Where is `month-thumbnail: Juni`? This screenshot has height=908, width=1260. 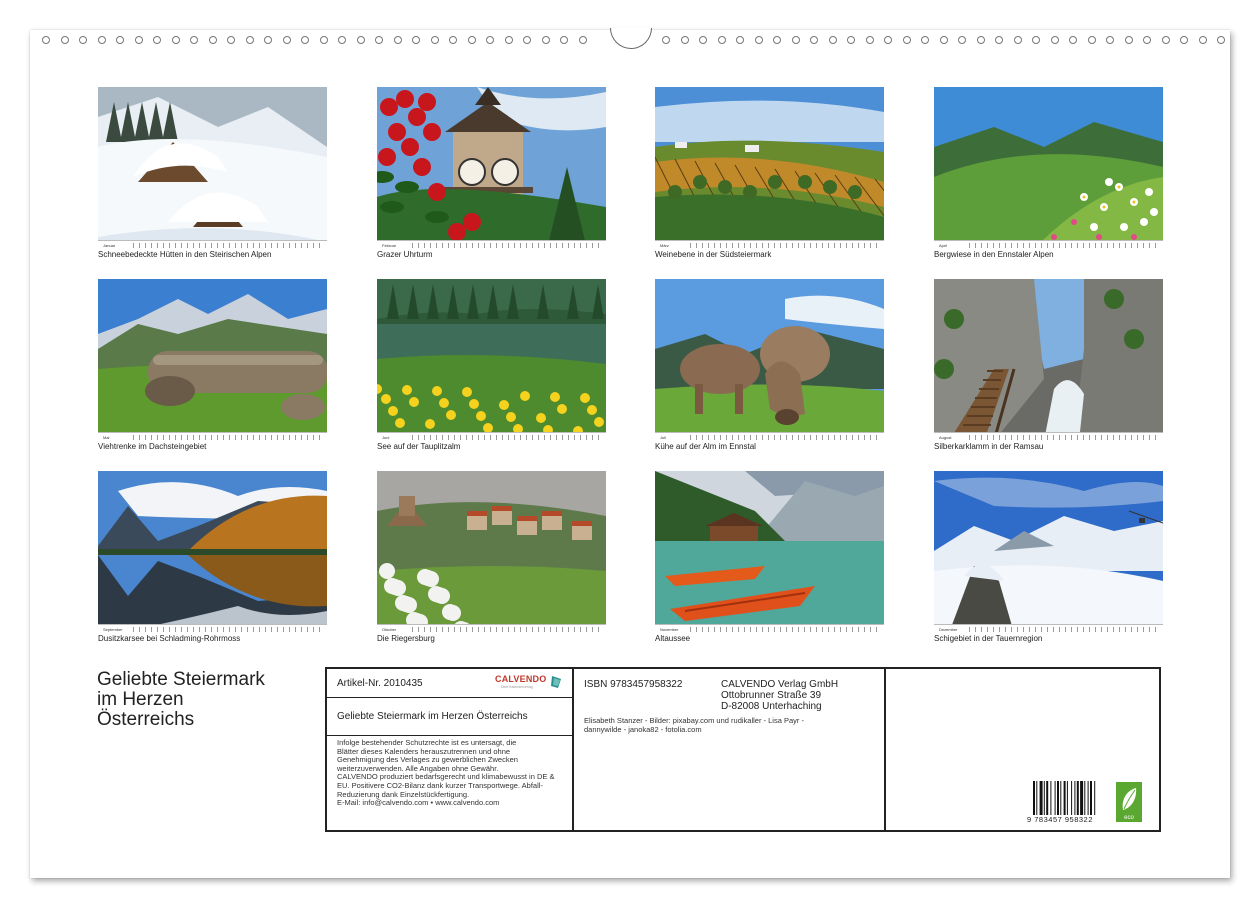 month-thumbnail: Juni is located at coordinates (491, 360).